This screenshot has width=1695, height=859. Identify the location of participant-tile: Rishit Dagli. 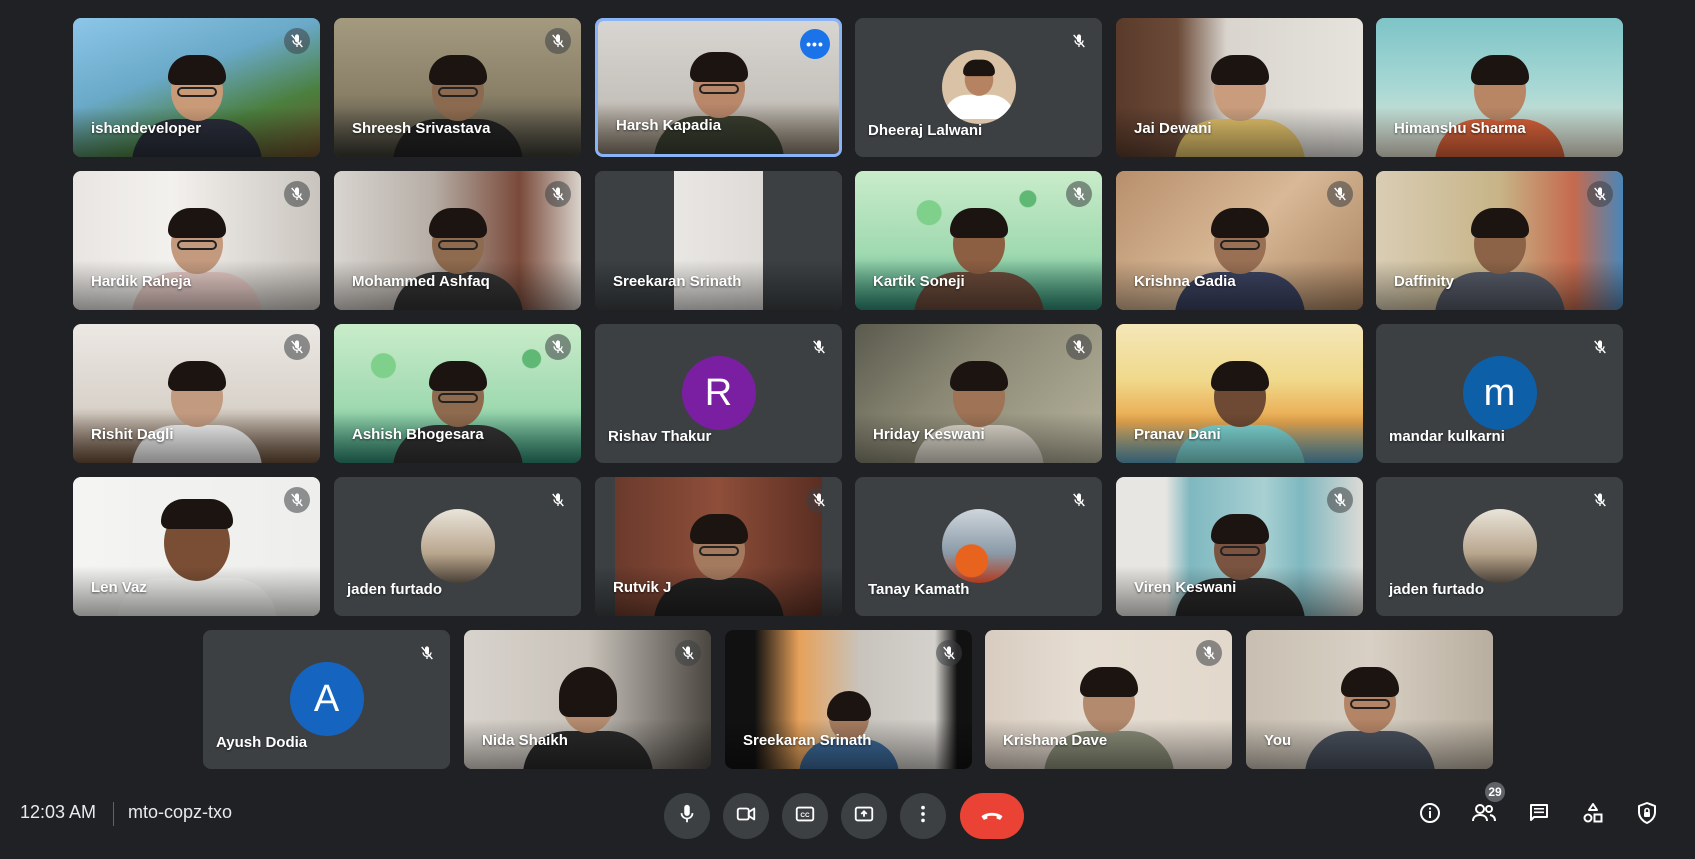
(196, 393).